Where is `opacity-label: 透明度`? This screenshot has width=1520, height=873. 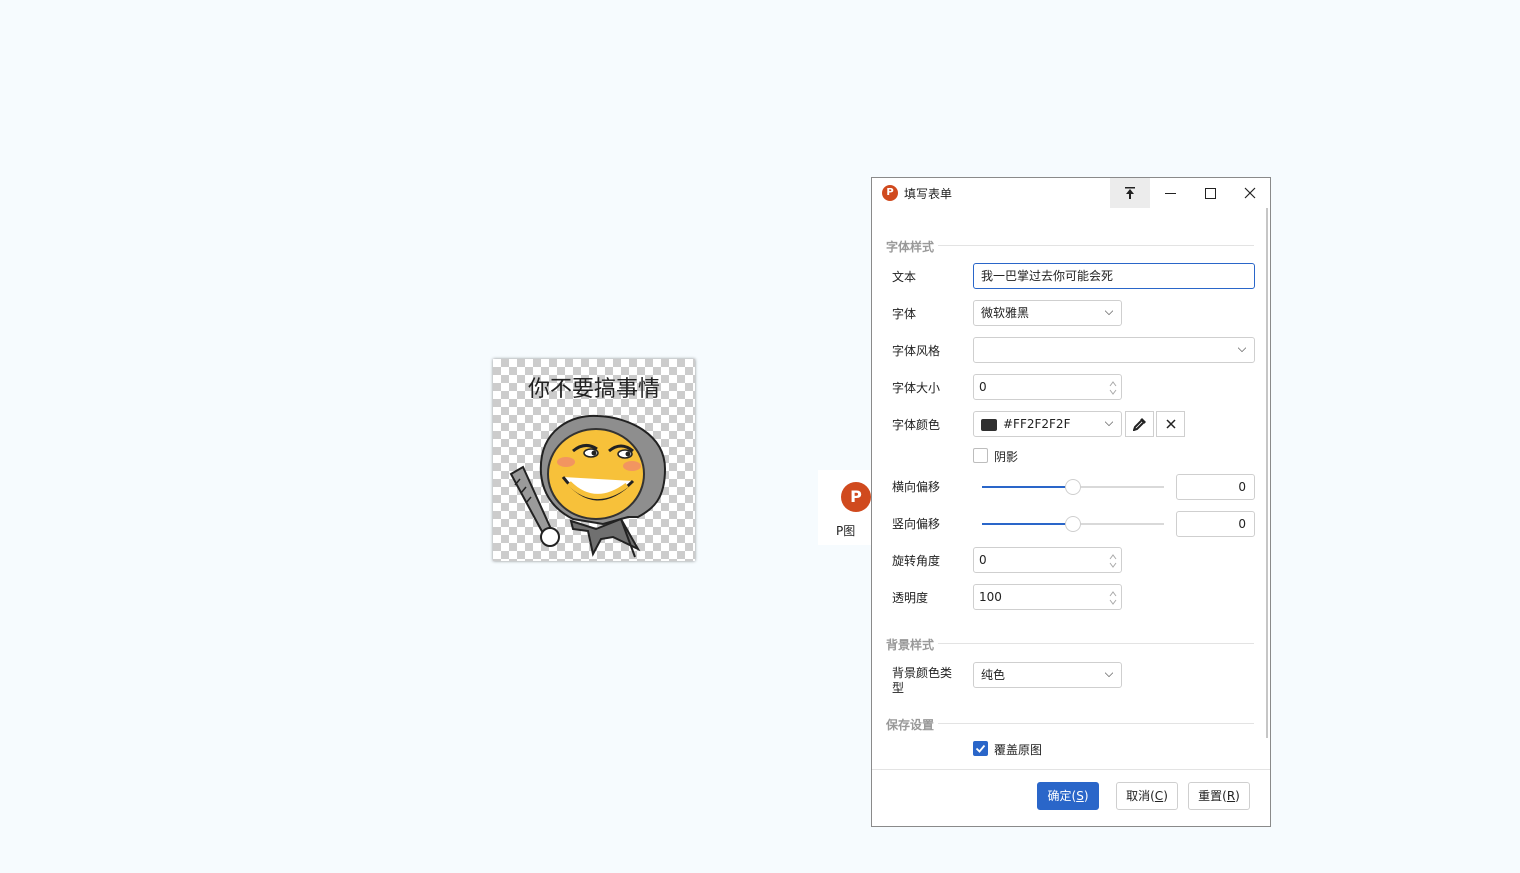
opacity-label: 透明度 is located at coordinates (910, 598).